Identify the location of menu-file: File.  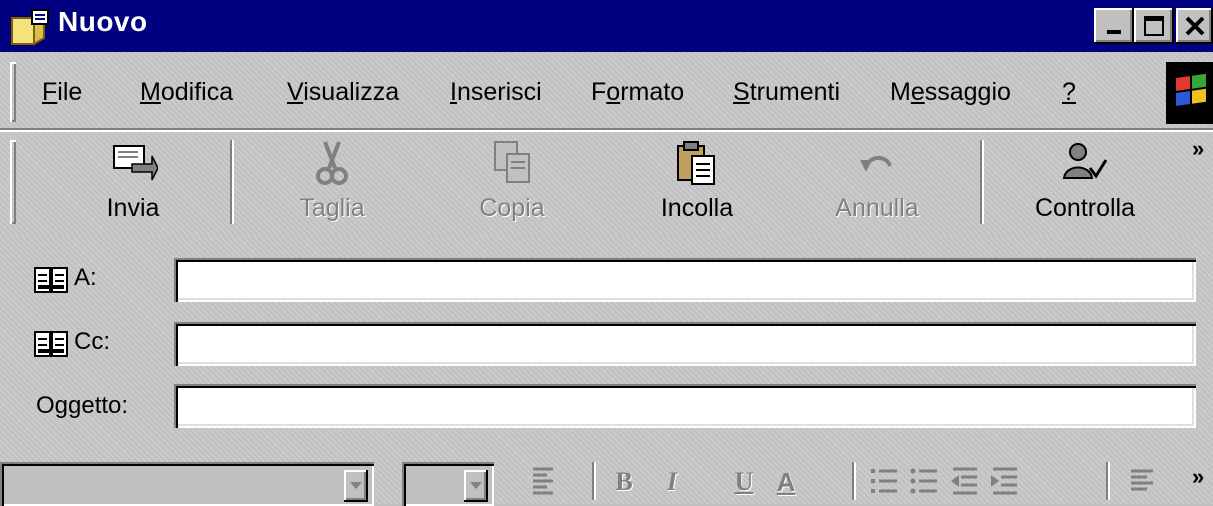
(62, 92).